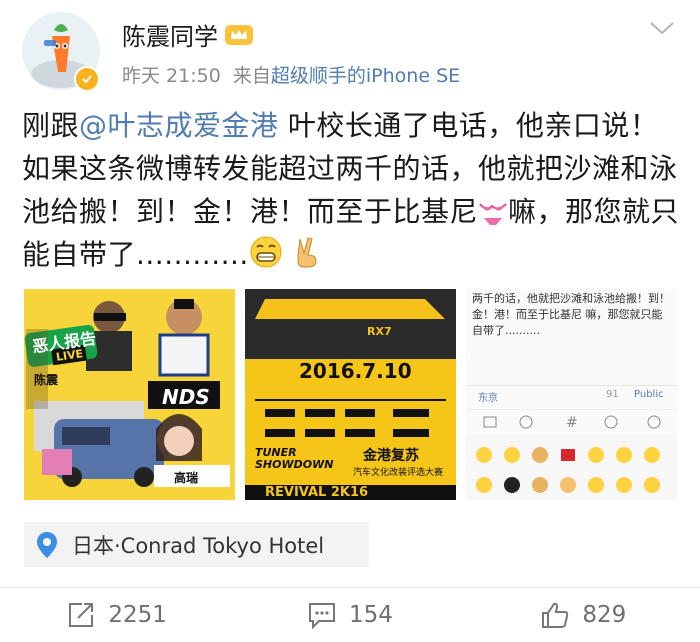 Image resolution: width=700 pixels, height=642 pixels. Describe the element at coordinates (555, 615) in the screenshot. I see `thumbs-up-icon` at that location.